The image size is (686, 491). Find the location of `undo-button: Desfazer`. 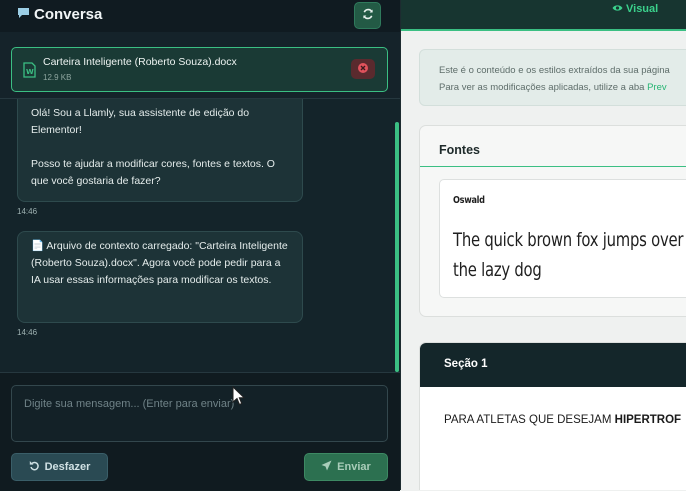

undo-button: Desfazer is located at coordinates (59, 467).